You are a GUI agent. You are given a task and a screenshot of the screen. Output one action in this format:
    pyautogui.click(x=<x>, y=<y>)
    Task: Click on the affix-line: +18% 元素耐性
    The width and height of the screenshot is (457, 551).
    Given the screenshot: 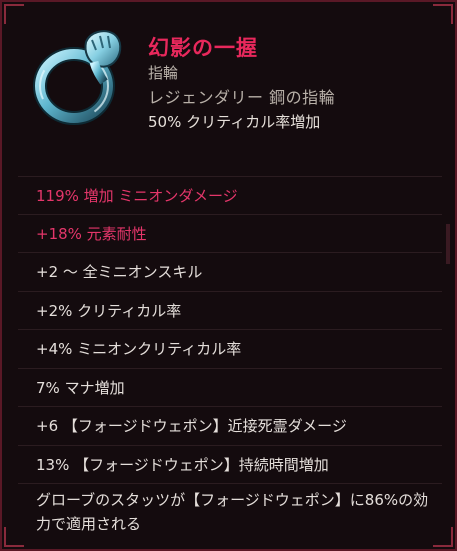 What is the action you would take?
    pyautogui.click(x=230, y=234)
    